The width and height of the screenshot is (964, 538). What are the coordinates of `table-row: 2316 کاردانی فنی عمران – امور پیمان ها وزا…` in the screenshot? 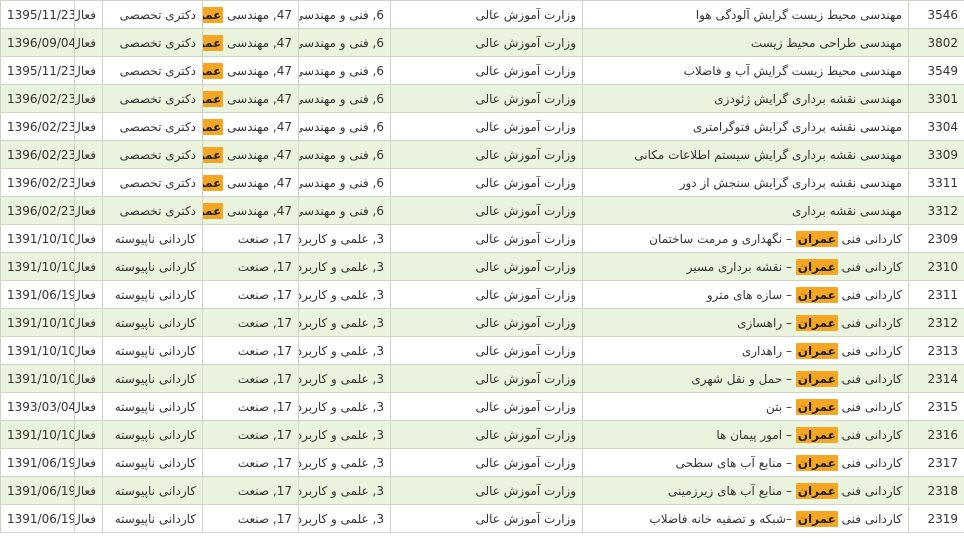 It's located at (482, 434).